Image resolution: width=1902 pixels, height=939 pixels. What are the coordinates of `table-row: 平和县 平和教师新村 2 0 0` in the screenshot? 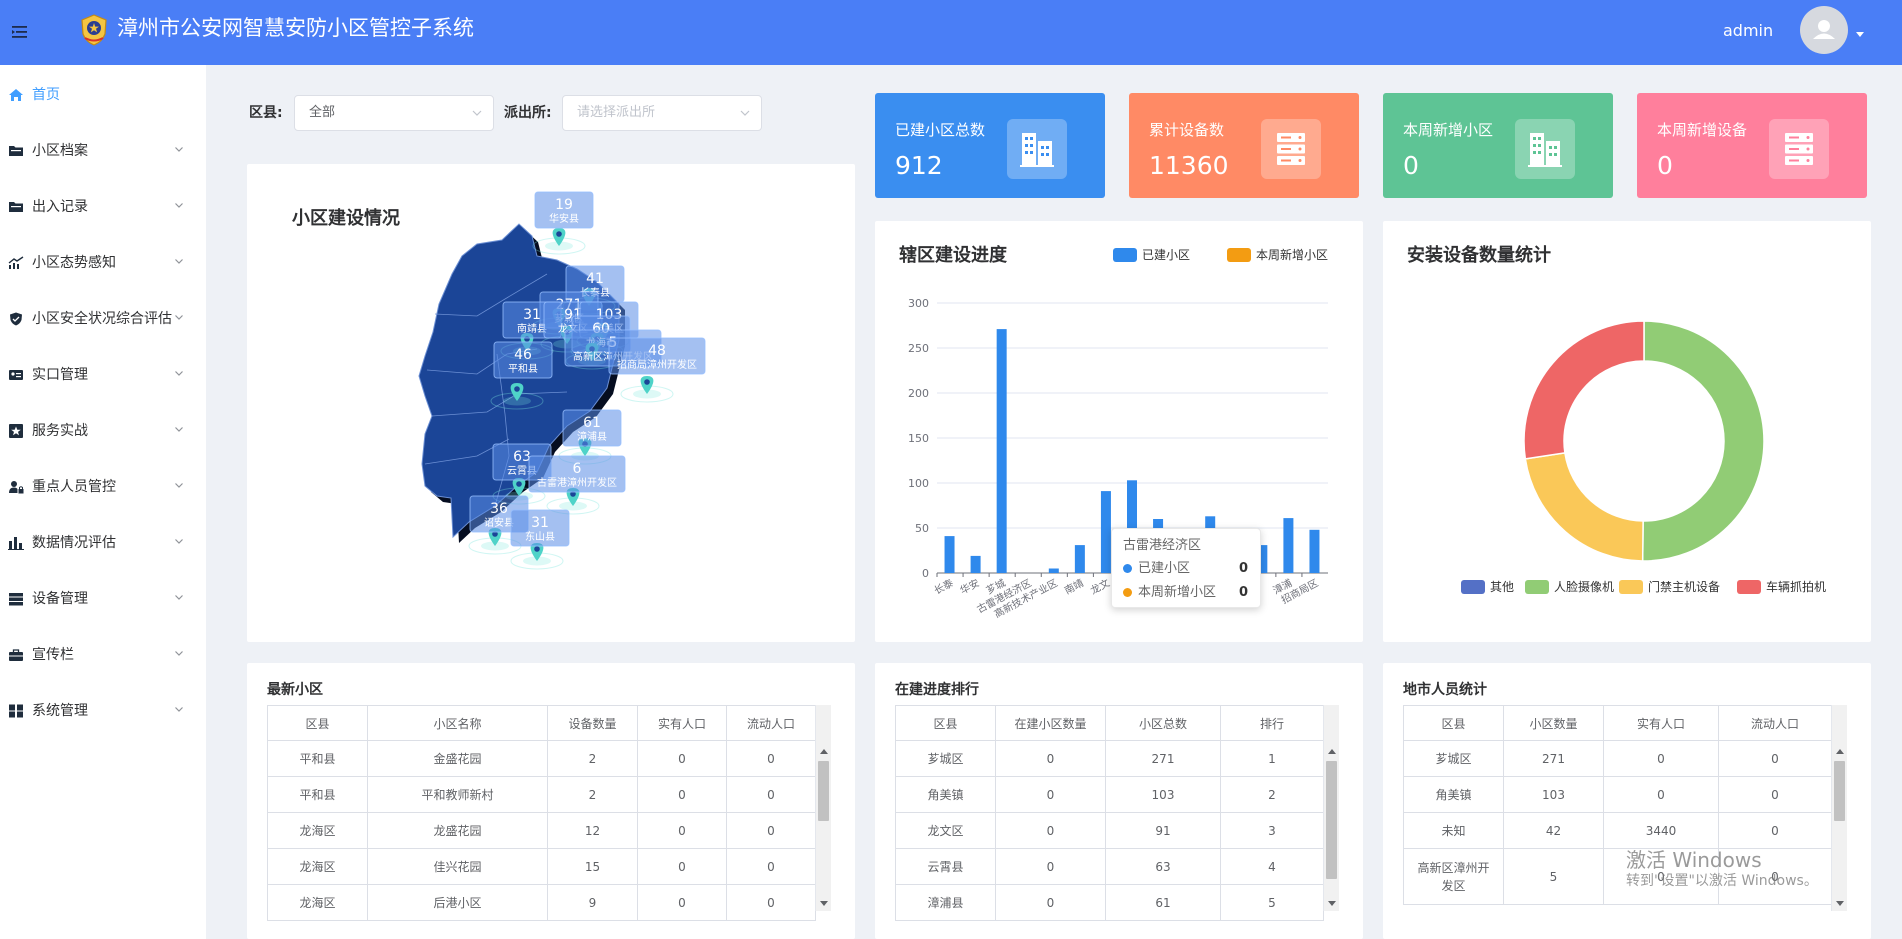 It's located at (541, 794).